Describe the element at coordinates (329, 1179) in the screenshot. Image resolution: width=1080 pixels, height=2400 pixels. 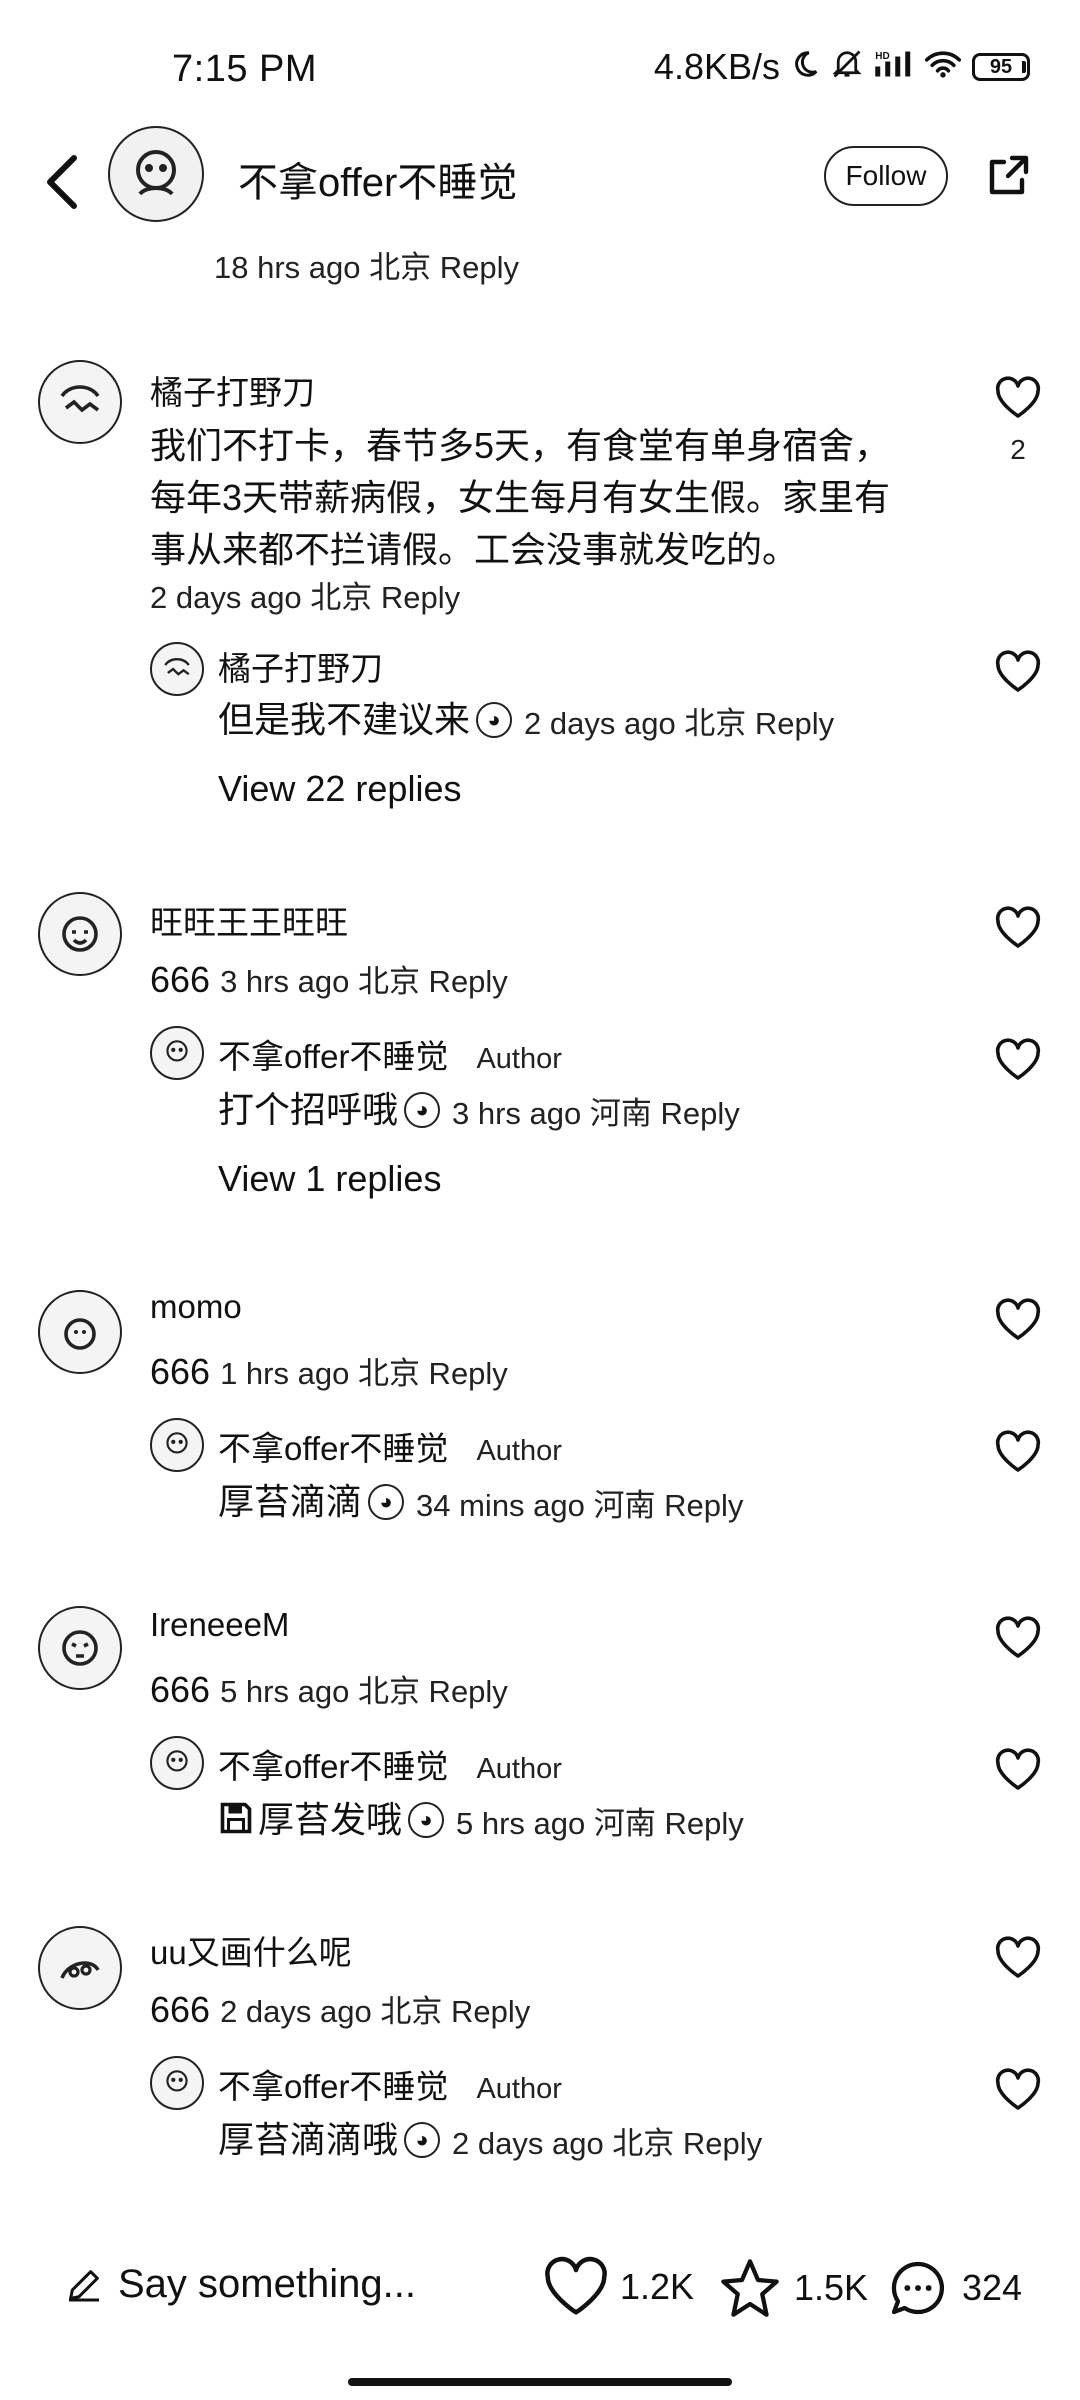
I see `view-replies-link: View 1 replies` at that location.